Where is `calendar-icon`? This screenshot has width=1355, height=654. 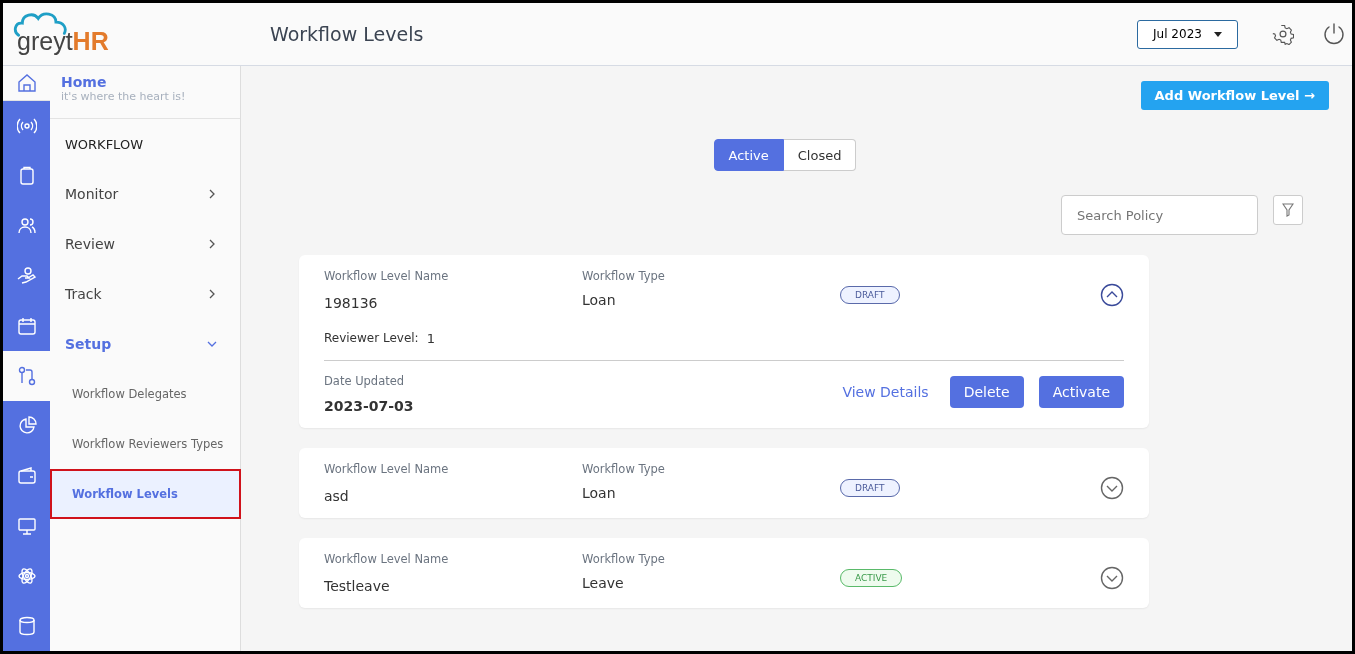
calendar-icon is located at coordinates (26, 326).